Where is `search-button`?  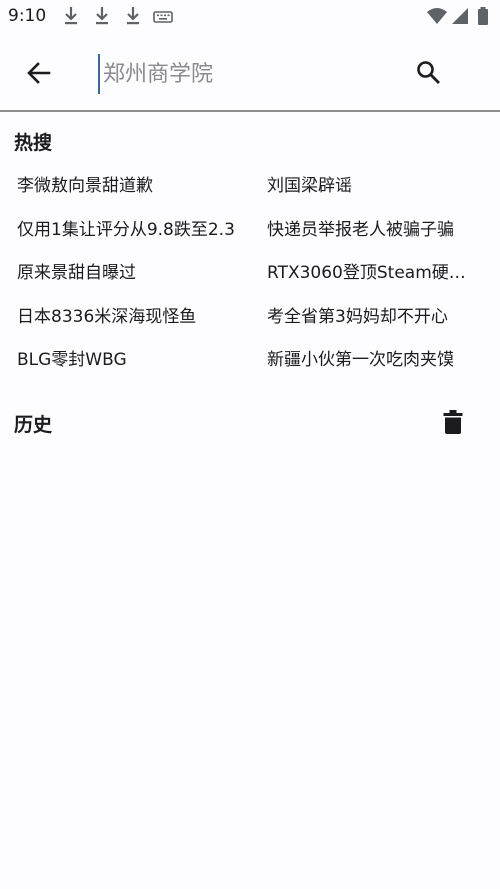 search-button is located at coordinates (428, 72).